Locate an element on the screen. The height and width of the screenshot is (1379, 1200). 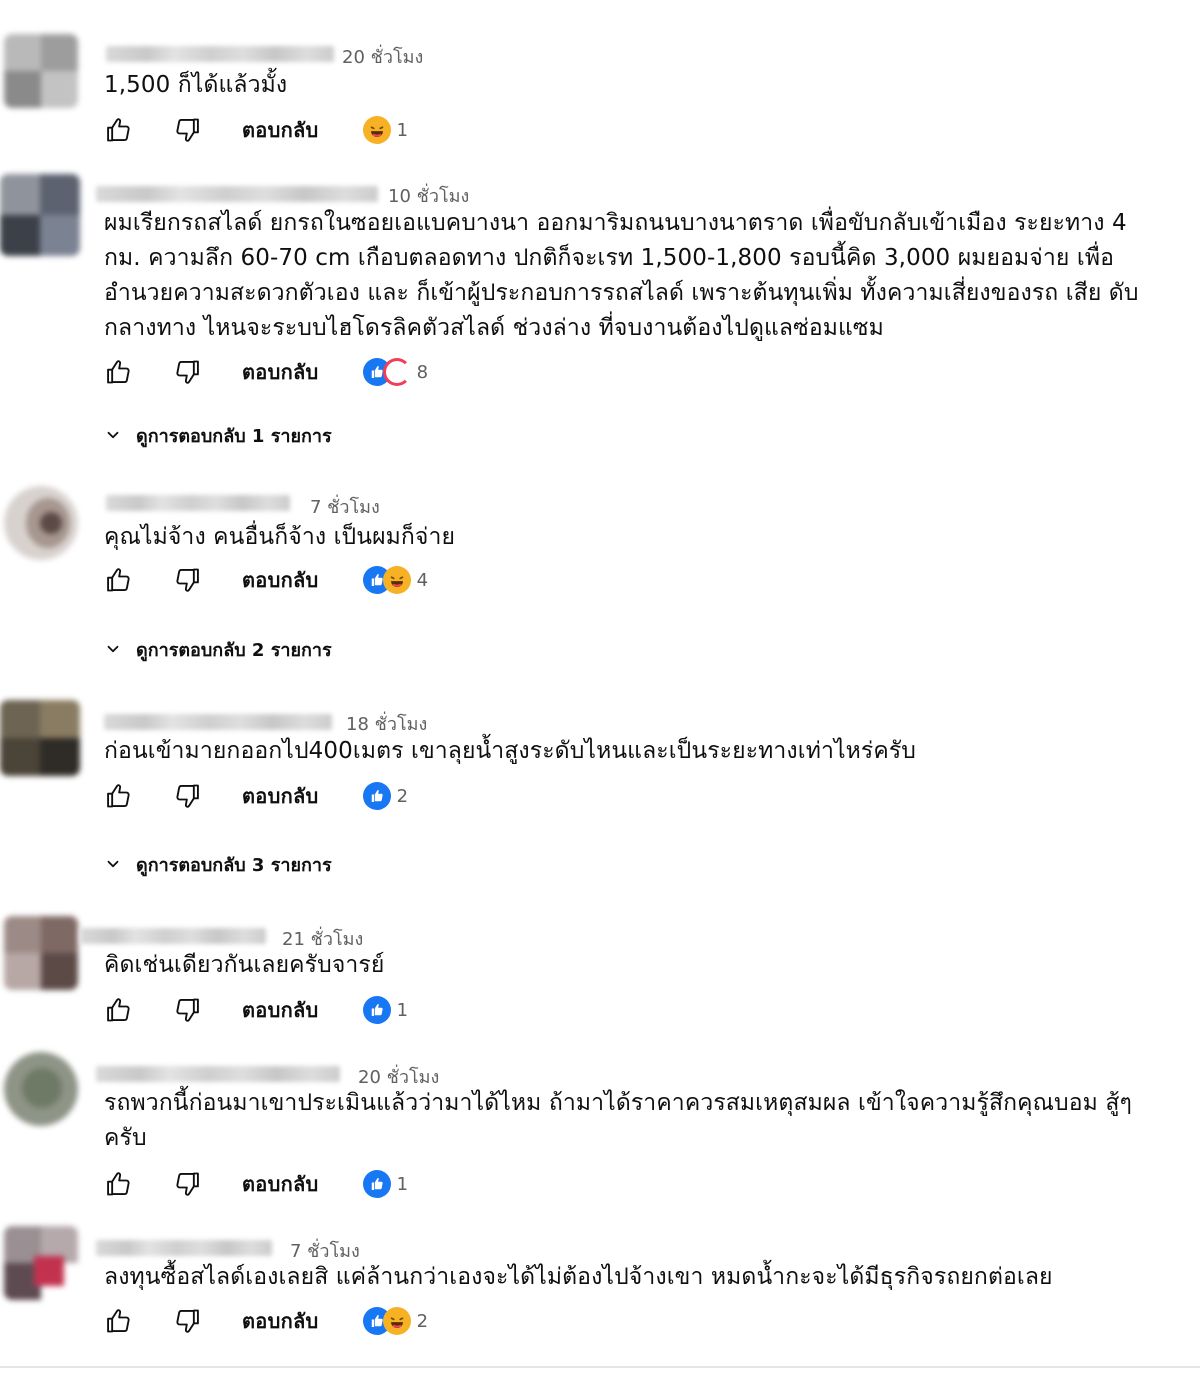
divider is located at coordinates (600, 1367).